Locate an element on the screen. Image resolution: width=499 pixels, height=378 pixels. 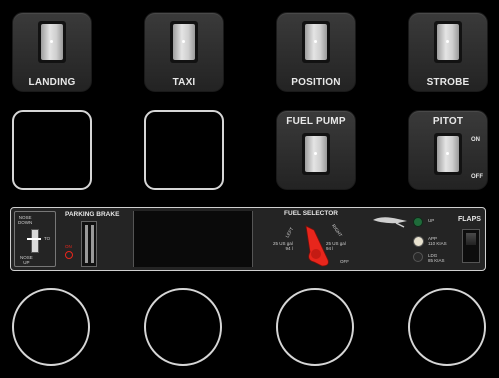
fuel-pump-switch: FUEL PUMP is located at coordinates (316, 150).